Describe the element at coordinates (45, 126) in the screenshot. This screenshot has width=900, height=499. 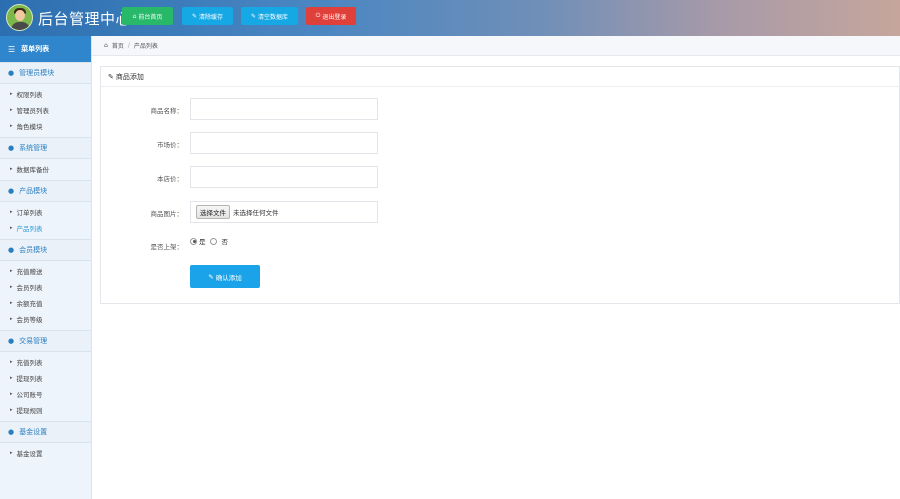
I see `sidebar-item-roles: ▸ 角色模块` at that location.